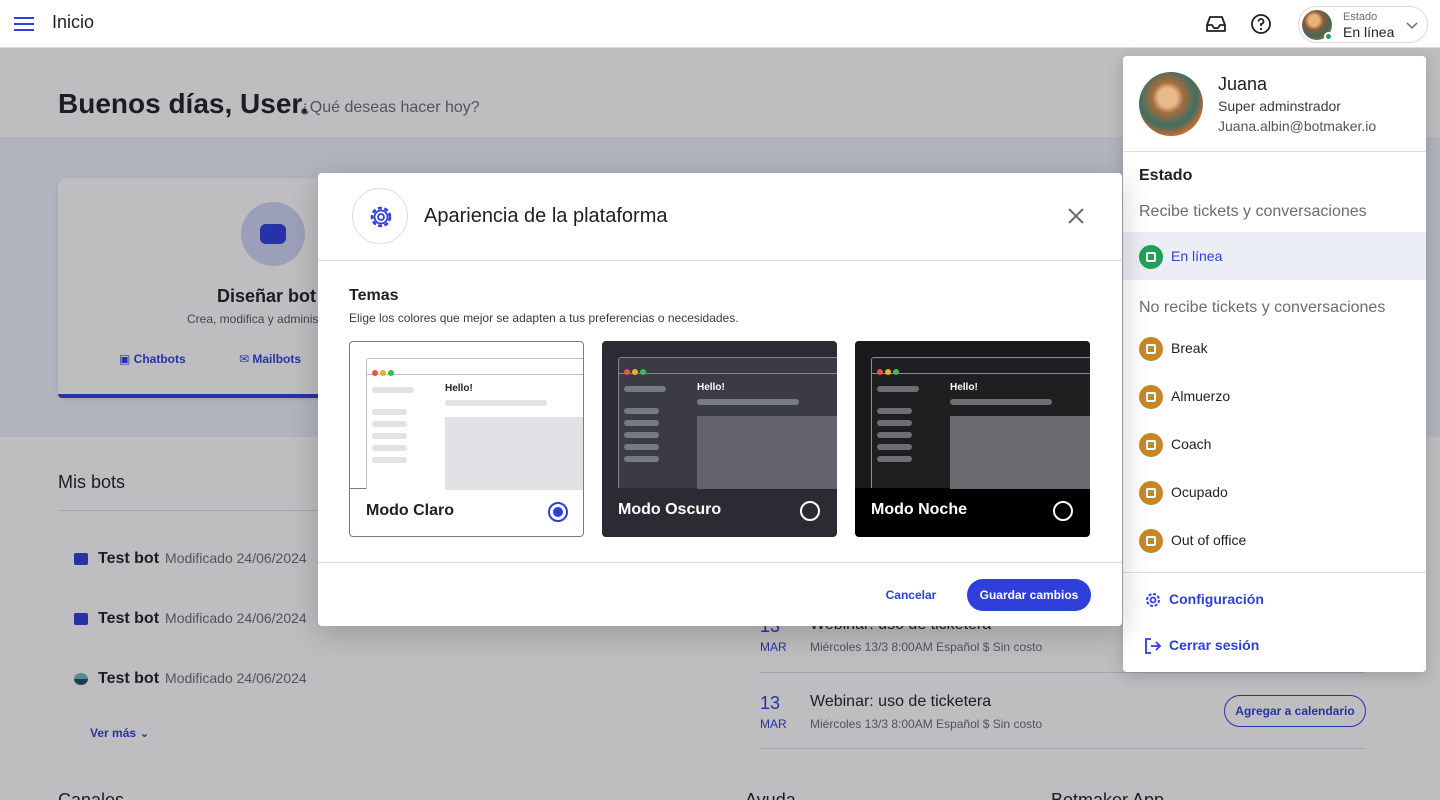 The width and height of the screenshot is (1440, 800). What do you see at coordinates (1151, 349) in the screenshot?
I see `coffee-icon` at bounding box center [1151, 349].